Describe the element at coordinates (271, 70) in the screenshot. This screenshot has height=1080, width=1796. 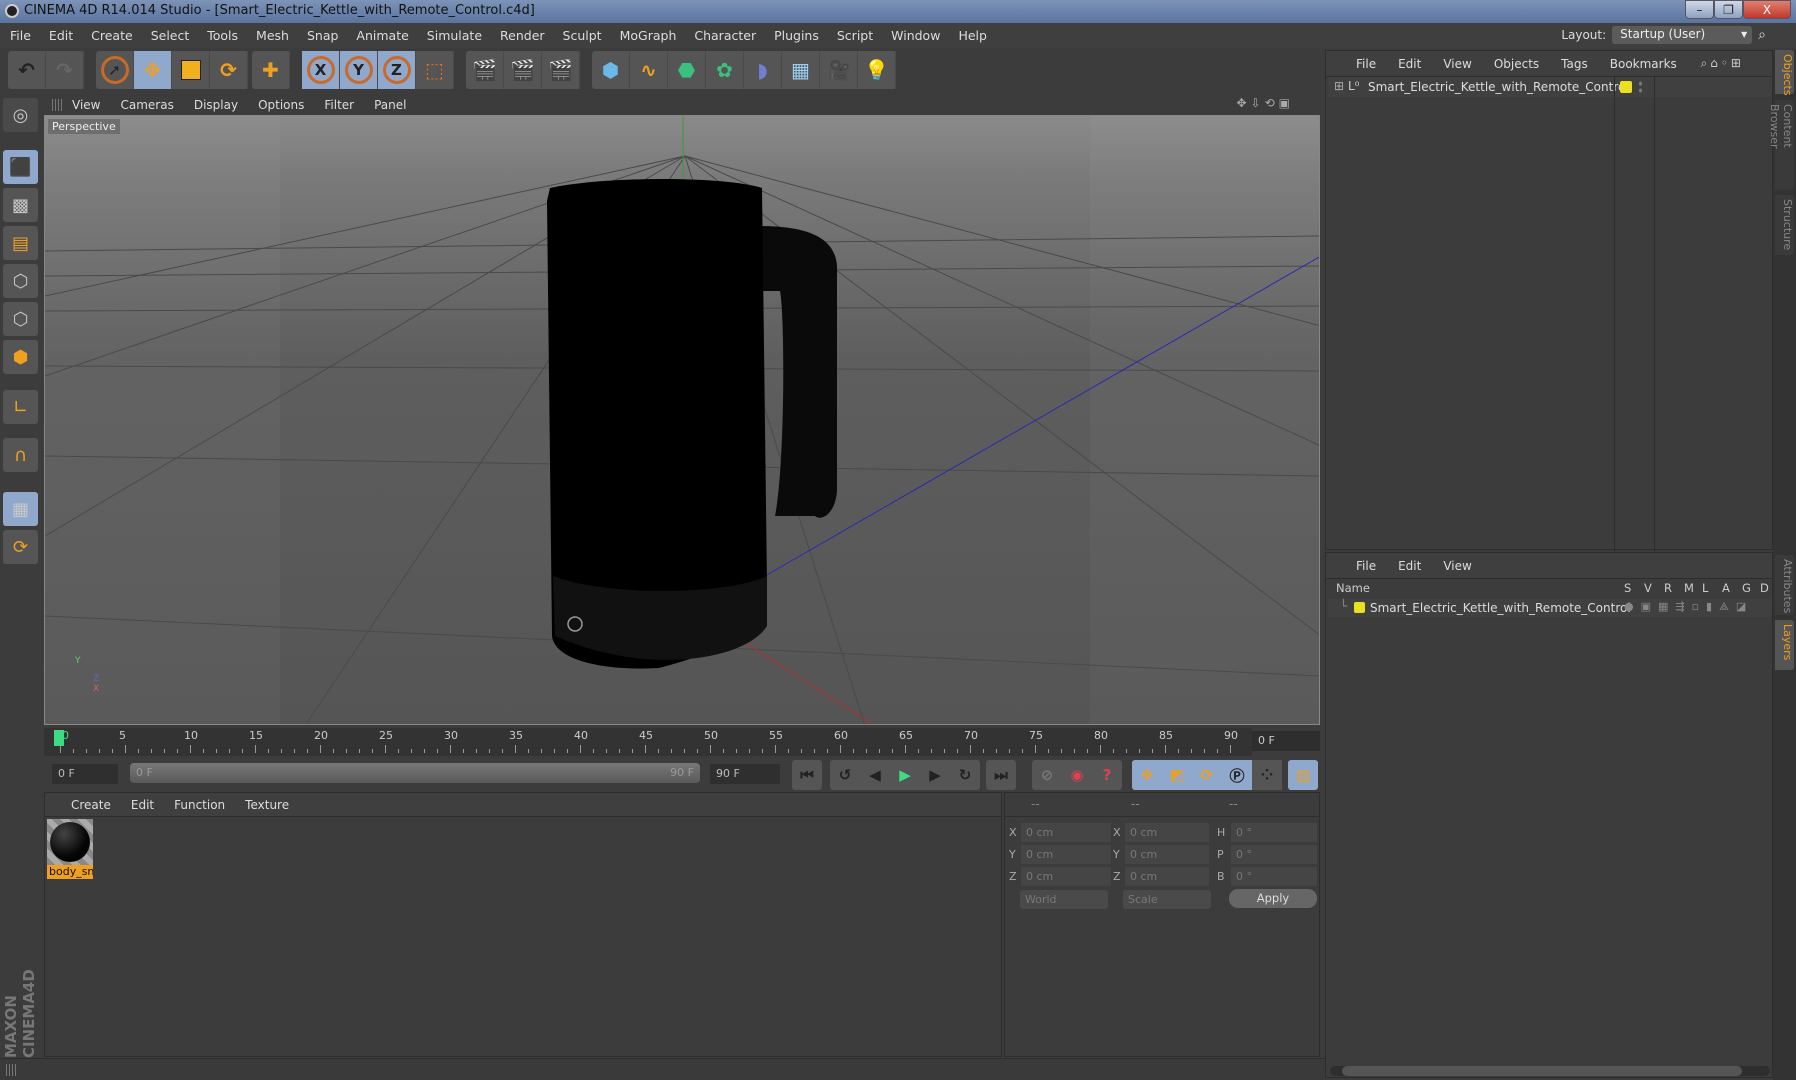
I see `live-select-icon: ✚` at that location.